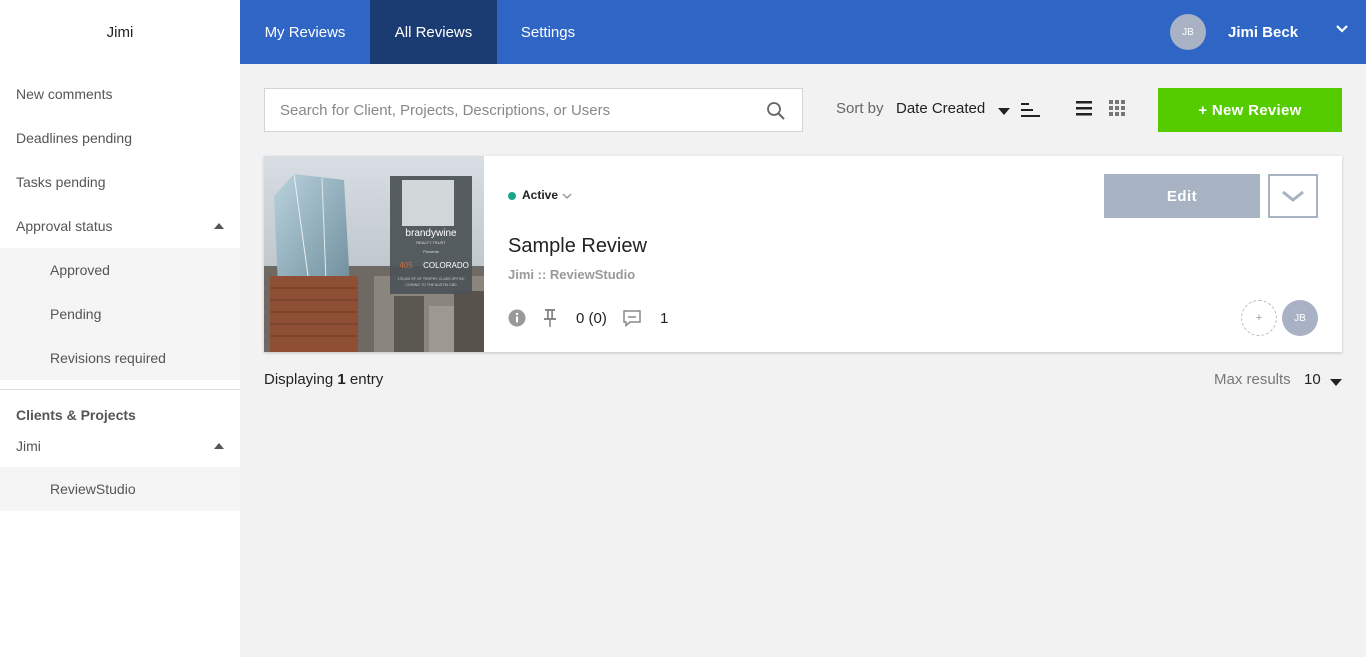 The height and width of the screenshot is (657, 1366). What do you see at coordinates (431, 242) in the screenshot?
I see `thumbnail-brand-sub: REALTY TRUST` at bounding box center [431, 242].